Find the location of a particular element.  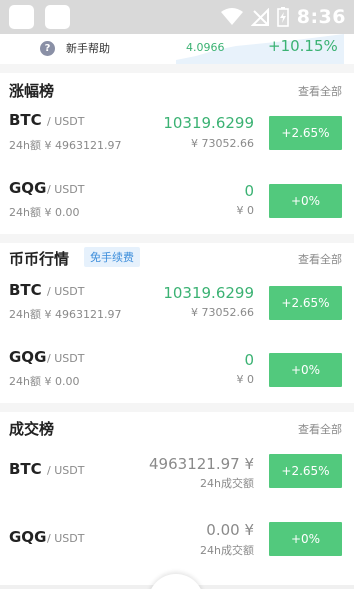

battery-charging-icon is located at coordinates (282, 17).